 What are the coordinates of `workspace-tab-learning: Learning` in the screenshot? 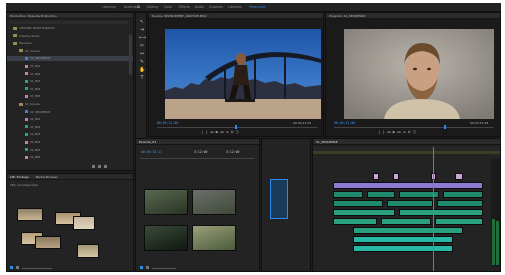 It's located at (109, 7).